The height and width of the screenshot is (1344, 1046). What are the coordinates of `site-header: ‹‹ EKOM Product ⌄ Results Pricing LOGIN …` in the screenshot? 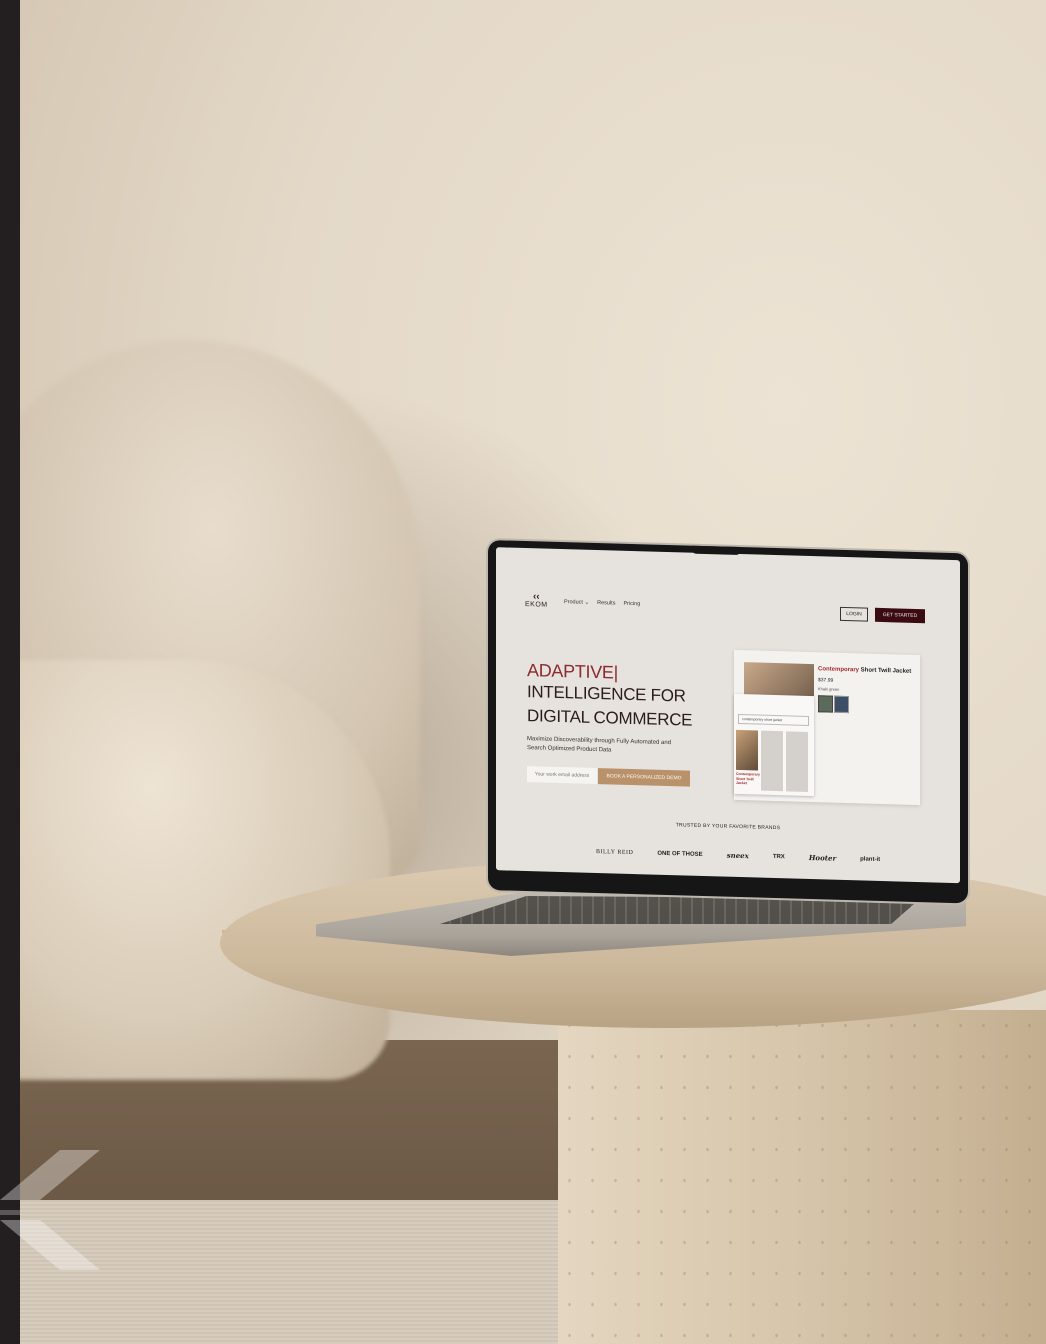 It's located at (728, 585).